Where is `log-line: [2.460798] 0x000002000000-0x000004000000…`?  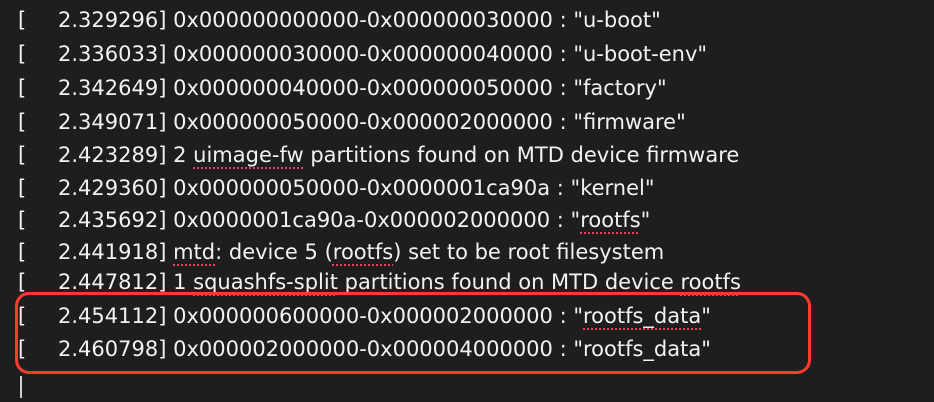 log-line: [2.460798] 0x000002000000-0x000004000000… is located at coordinates (364, 349).